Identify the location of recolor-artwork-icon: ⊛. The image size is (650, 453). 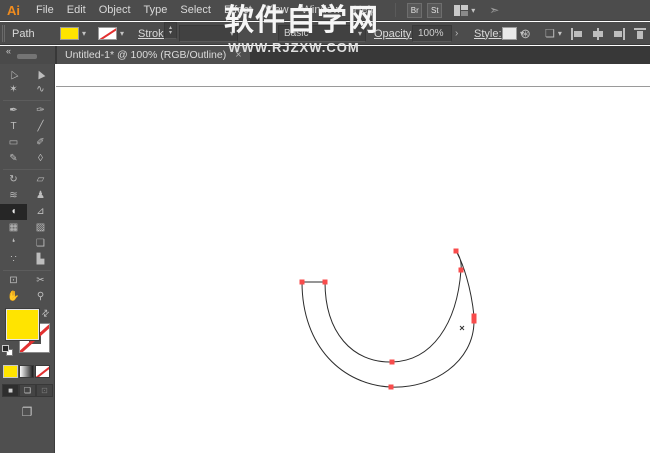
(525, 33).